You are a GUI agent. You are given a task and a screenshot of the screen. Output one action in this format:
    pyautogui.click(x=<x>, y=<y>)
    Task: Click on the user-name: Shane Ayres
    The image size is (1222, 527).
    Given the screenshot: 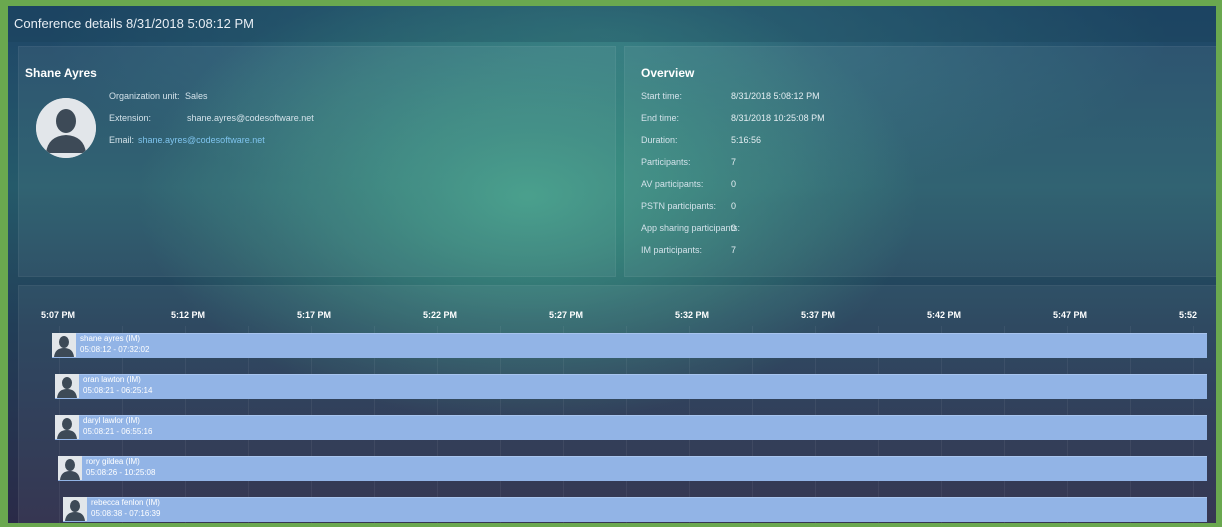 What is the action you would take?
    pyautogui.click(x=61, y=73)
    